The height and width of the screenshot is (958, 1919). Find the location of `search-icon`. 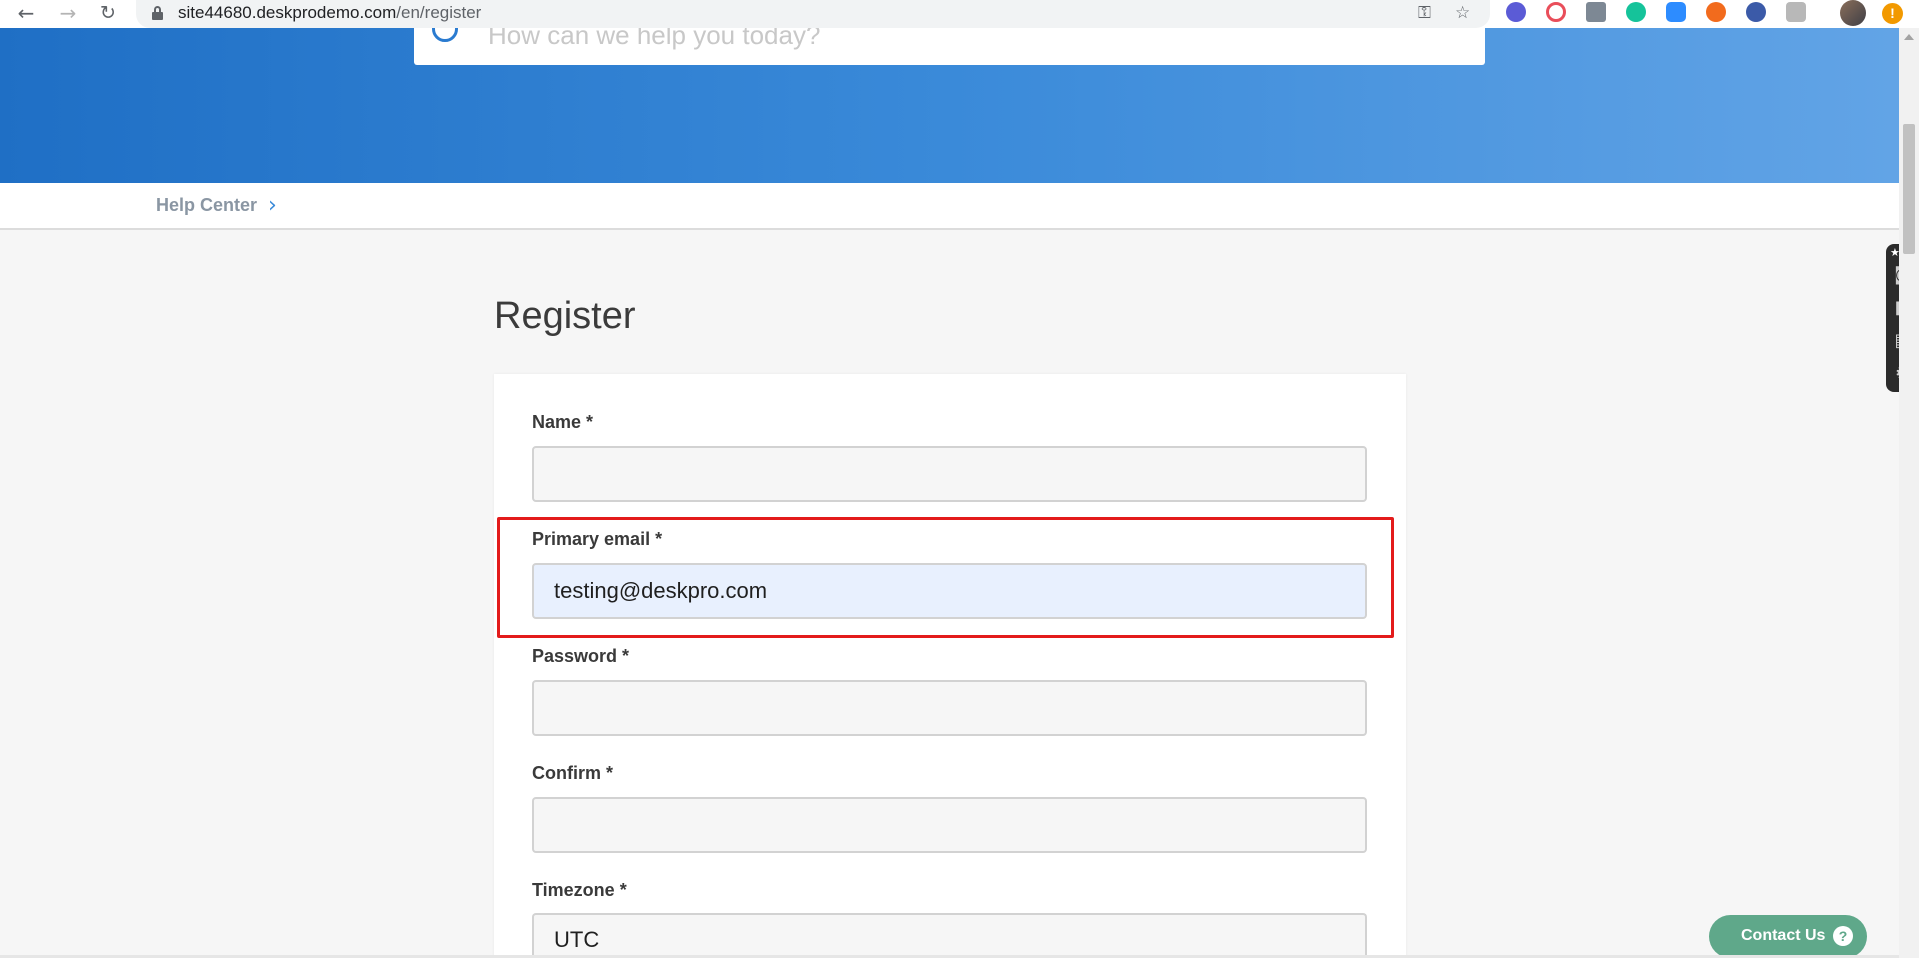

search-icon is located at coordinates (445, 35).